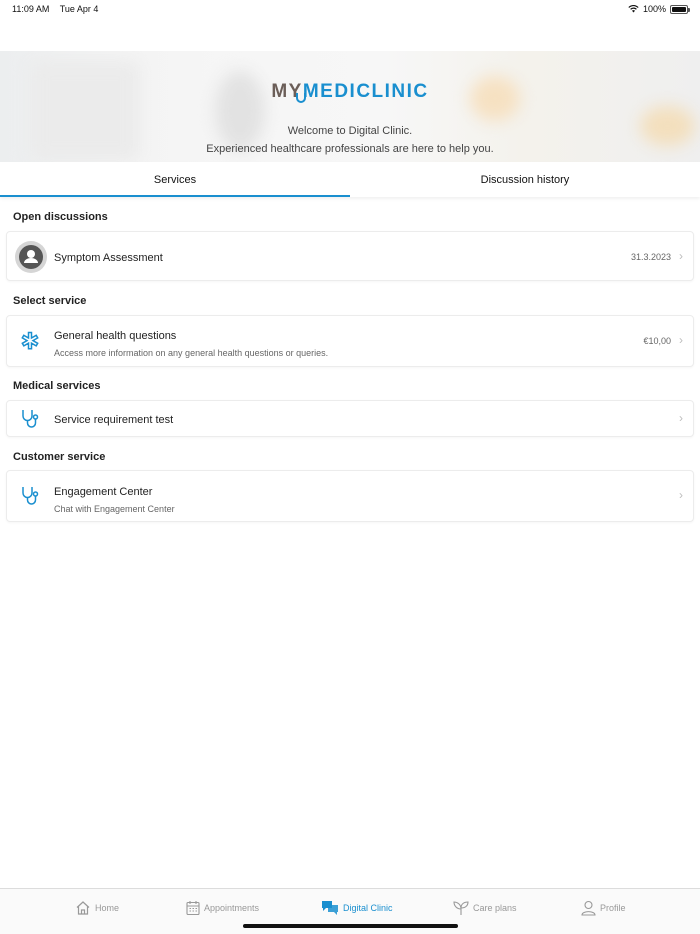 The image size is (700, 934). I want to click on service-item-requirement-test: Service requirement test ›, so click(350, 418).